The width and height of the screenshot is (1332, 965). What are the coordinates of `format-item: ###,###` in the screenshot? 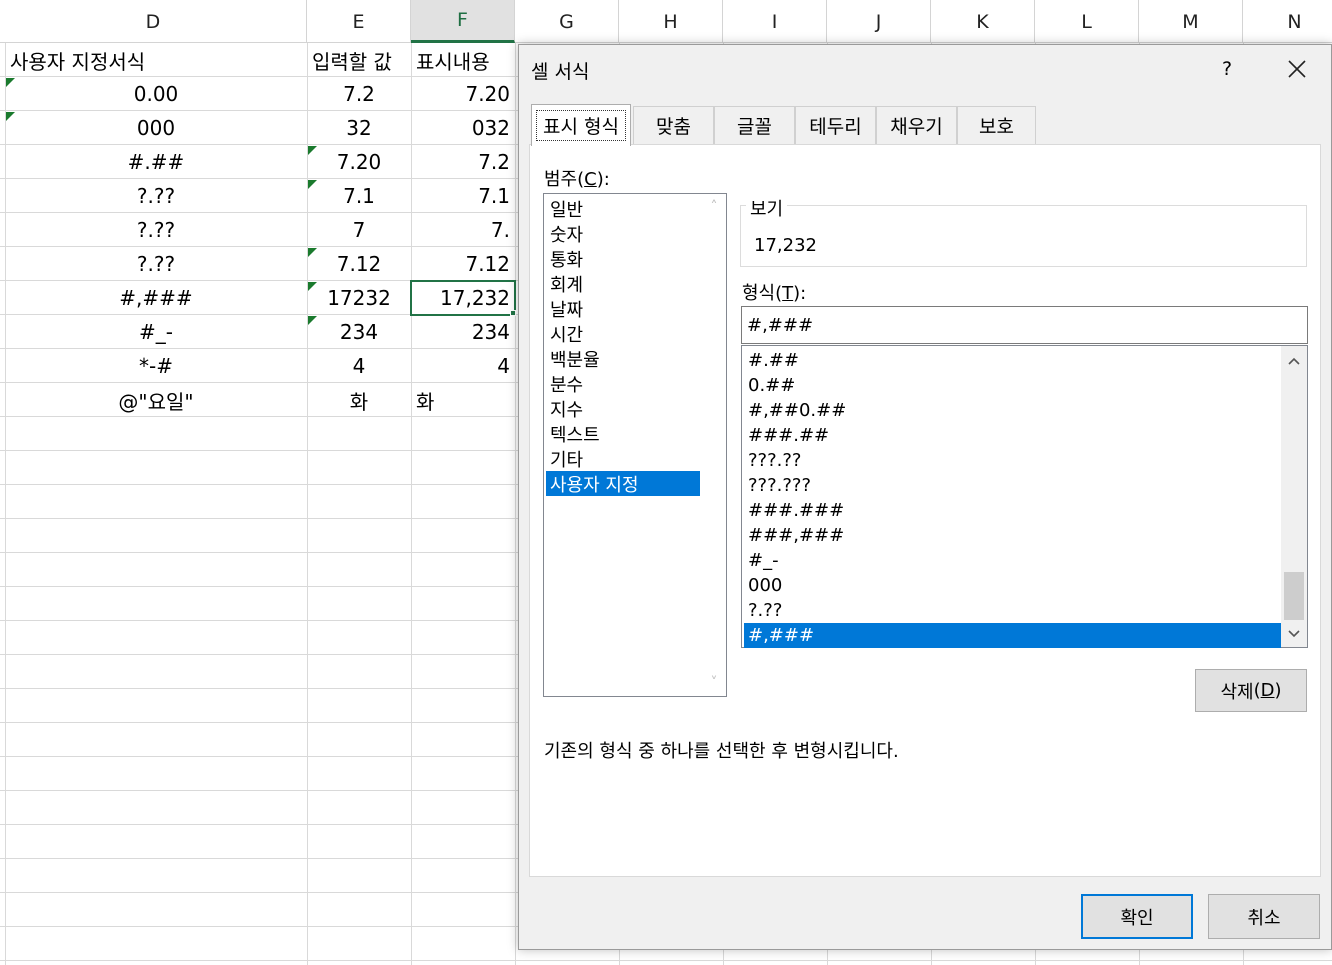 It's located at (1012, 535).